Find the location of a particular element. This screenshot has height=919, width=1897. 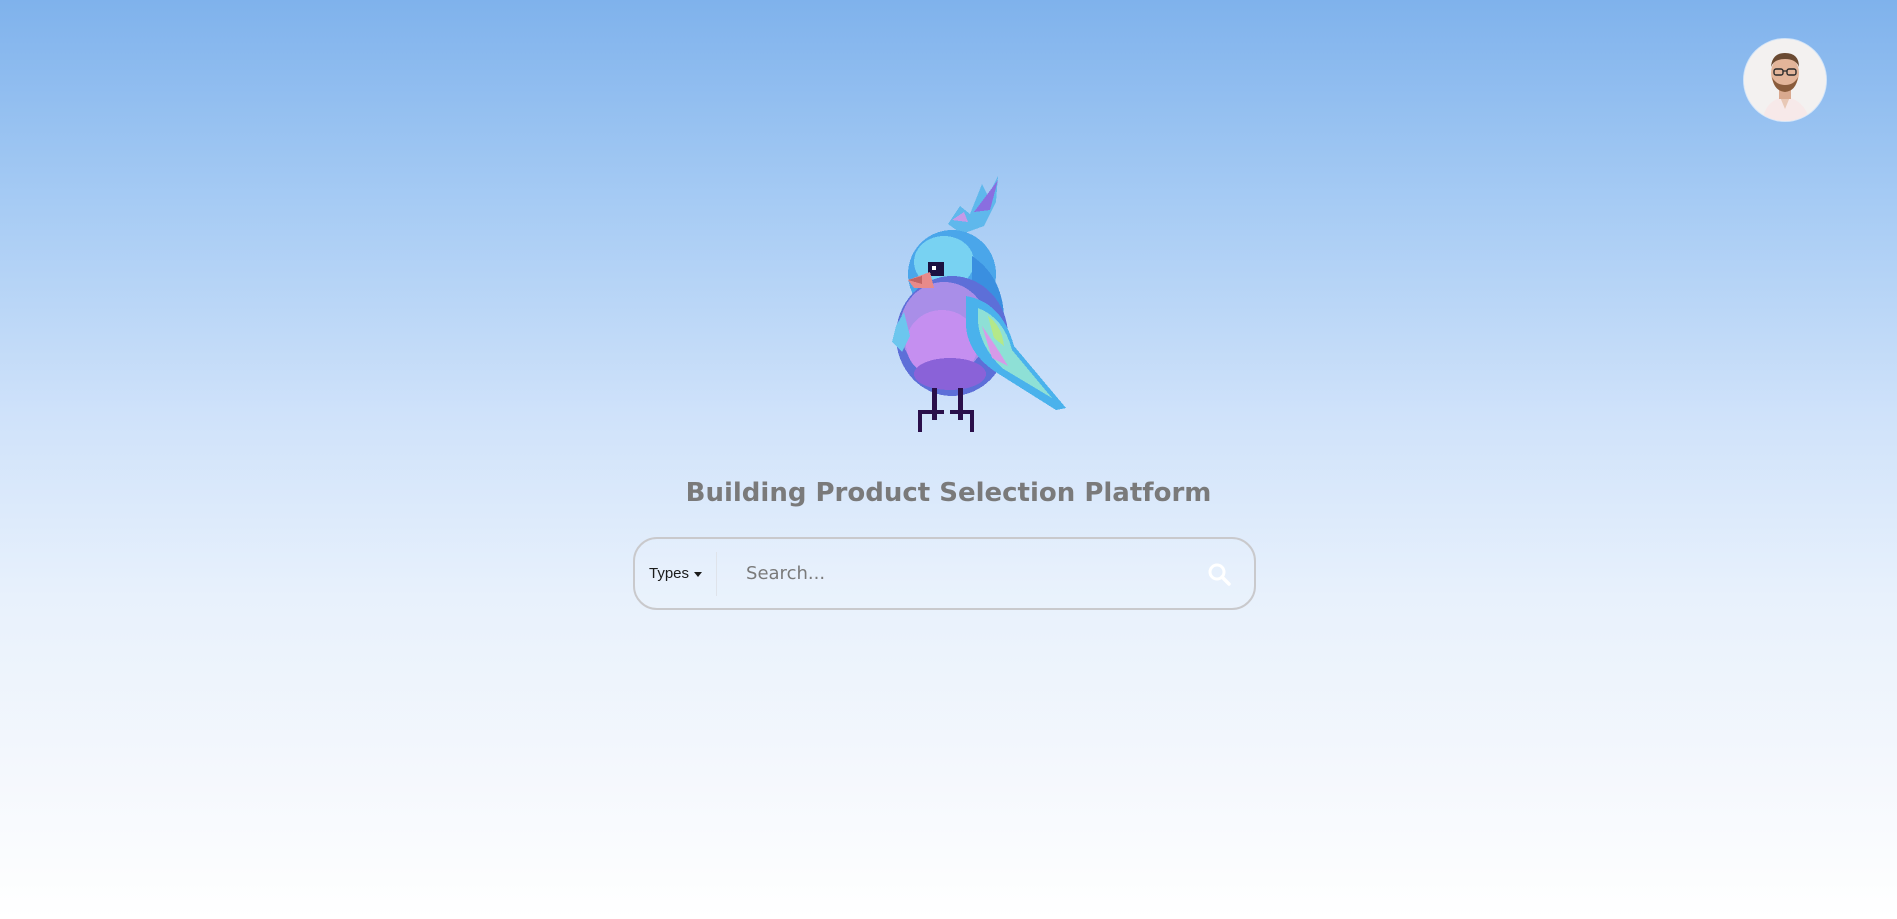

types-dropdown-label: Types is located at coordinates (669, 573).